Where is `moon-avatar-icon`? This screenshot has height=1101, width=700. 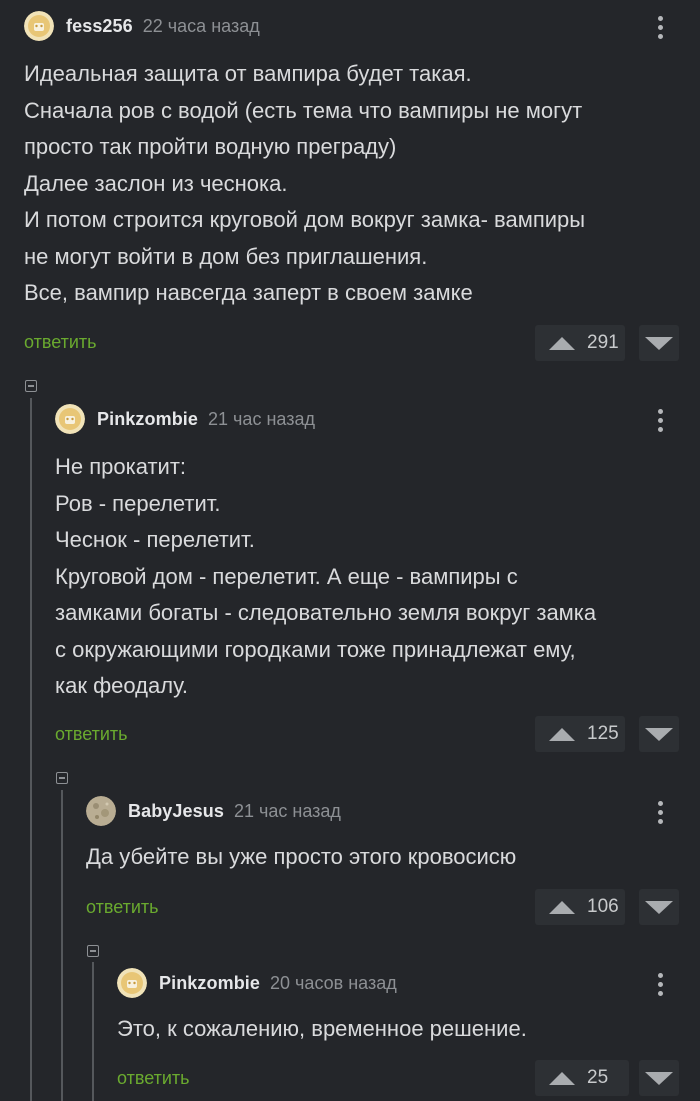
moon-avatar-icon is located at coordinates (101, 811).